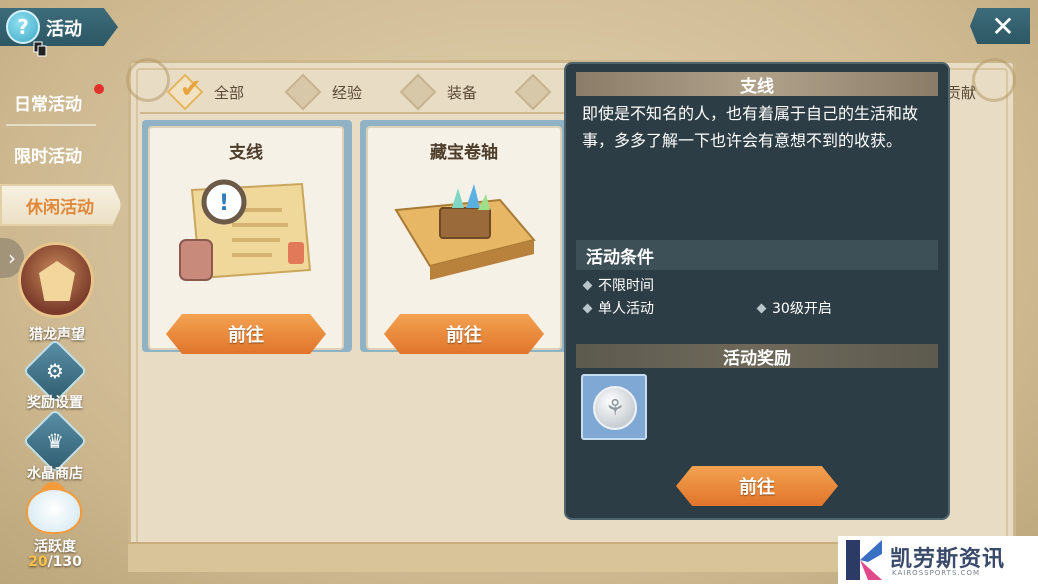 This screenshot has width=1038, height=584. What do you see at coordinates (465, 232) in the screenshot?
I see `treasure-map-icon` at bounding box center [465, 232].